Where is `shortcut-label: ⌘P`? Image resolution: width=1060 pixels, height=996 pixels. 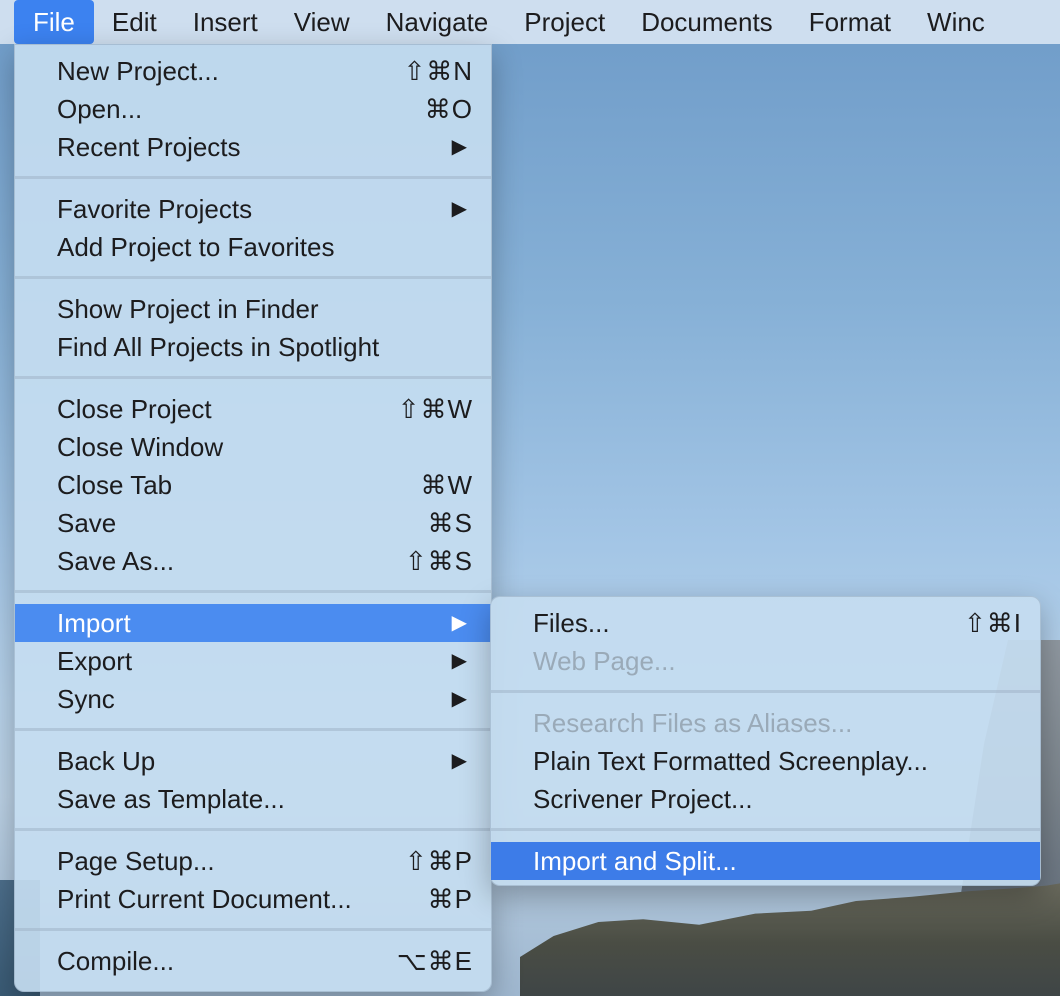 shortcut-label: ⌘P is located at coordinates (450, 899).